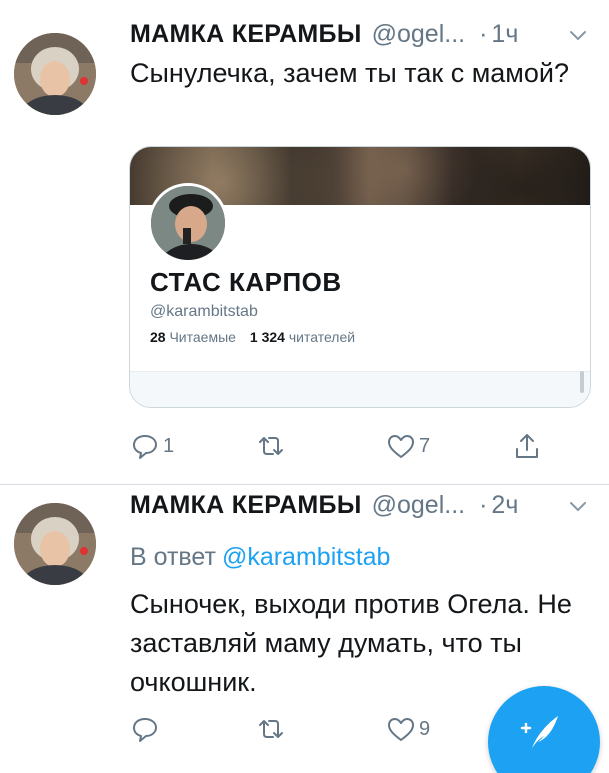  What do you see at coordinates (425, 728) in the screenshot?
I see `like-count: 9` at bounding box center [425, 728].